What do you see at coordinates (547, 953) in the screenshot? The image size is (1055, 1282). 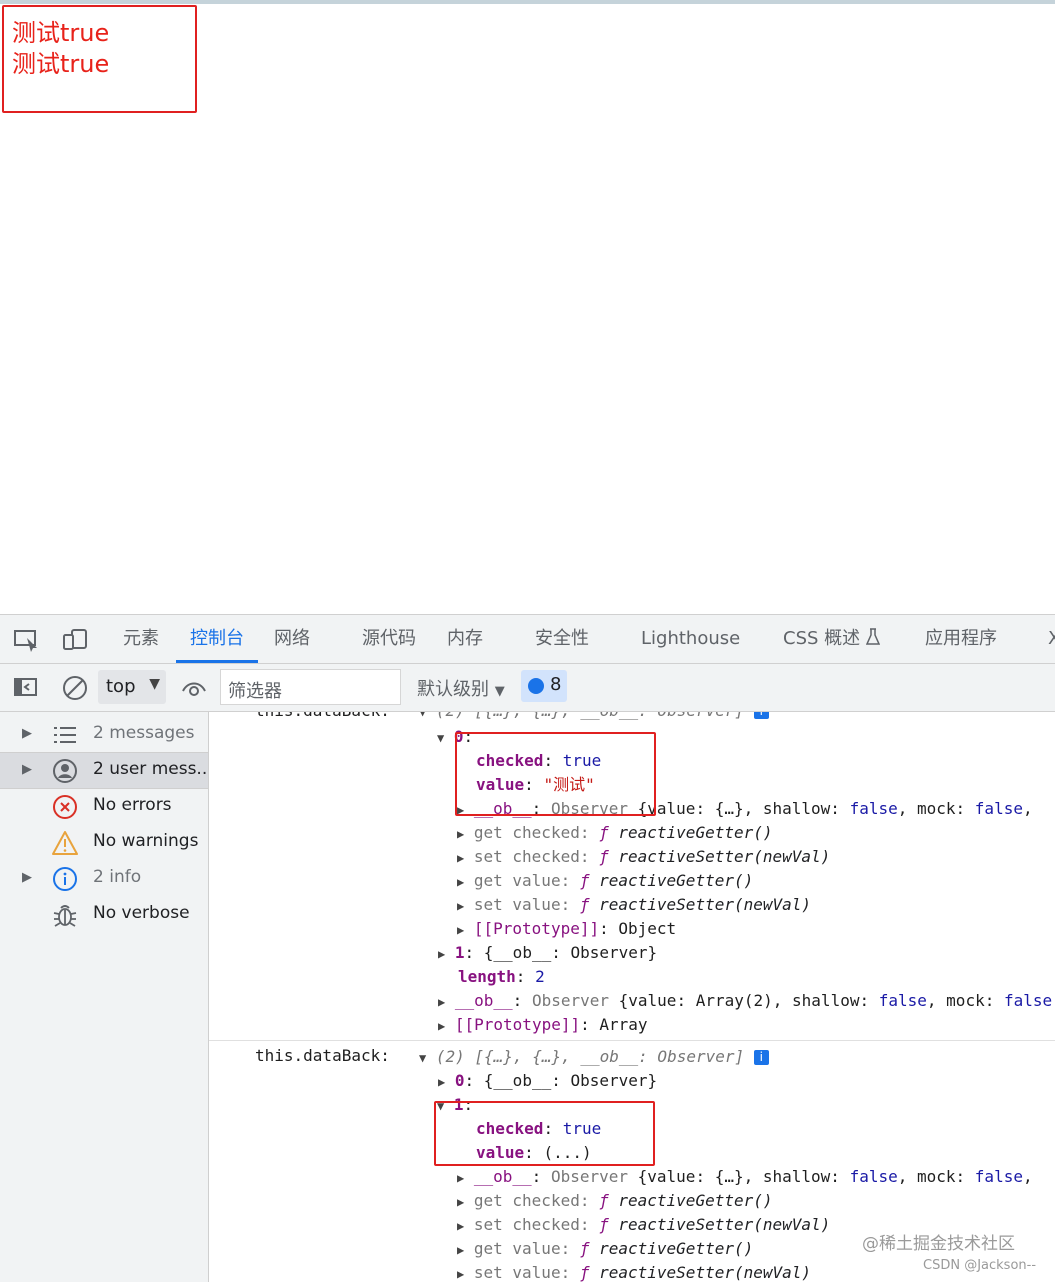 I see `tree-row-index-1: ▶ 1: {__ob__: Observer}` at bounding box center [547, 953].